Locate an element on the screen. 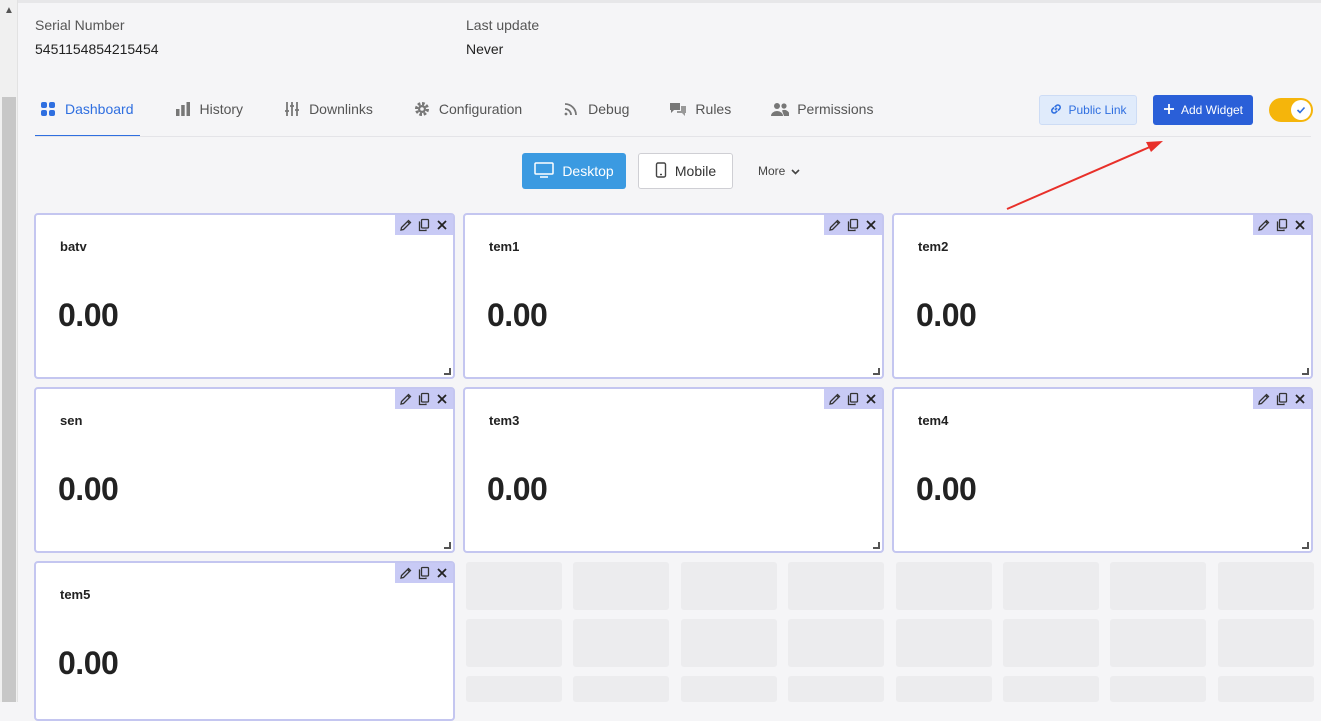  public-link-button: Public Link is located at coordinates (1088, 110).